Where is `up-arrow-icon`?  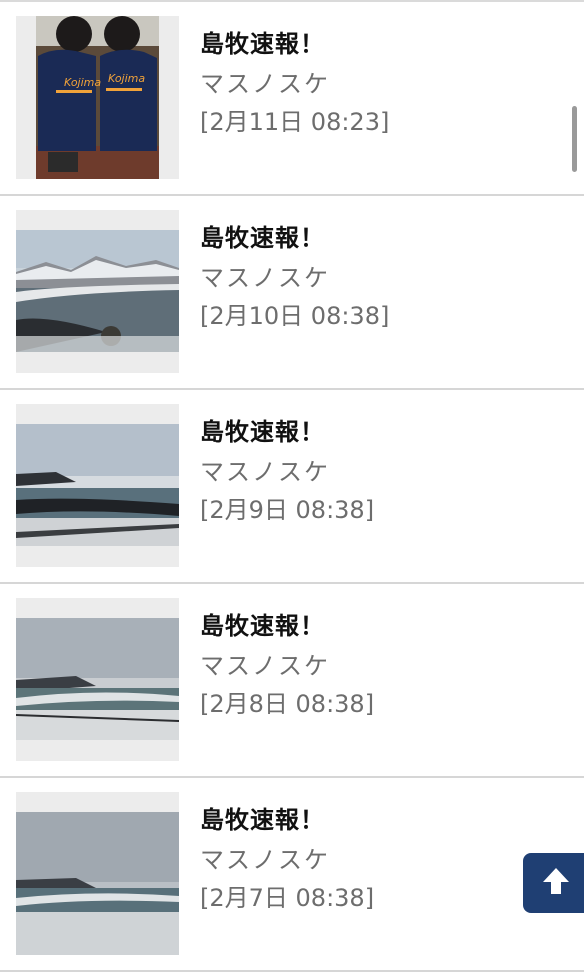 up-arrow-icon is located at coordinates (556, 883).